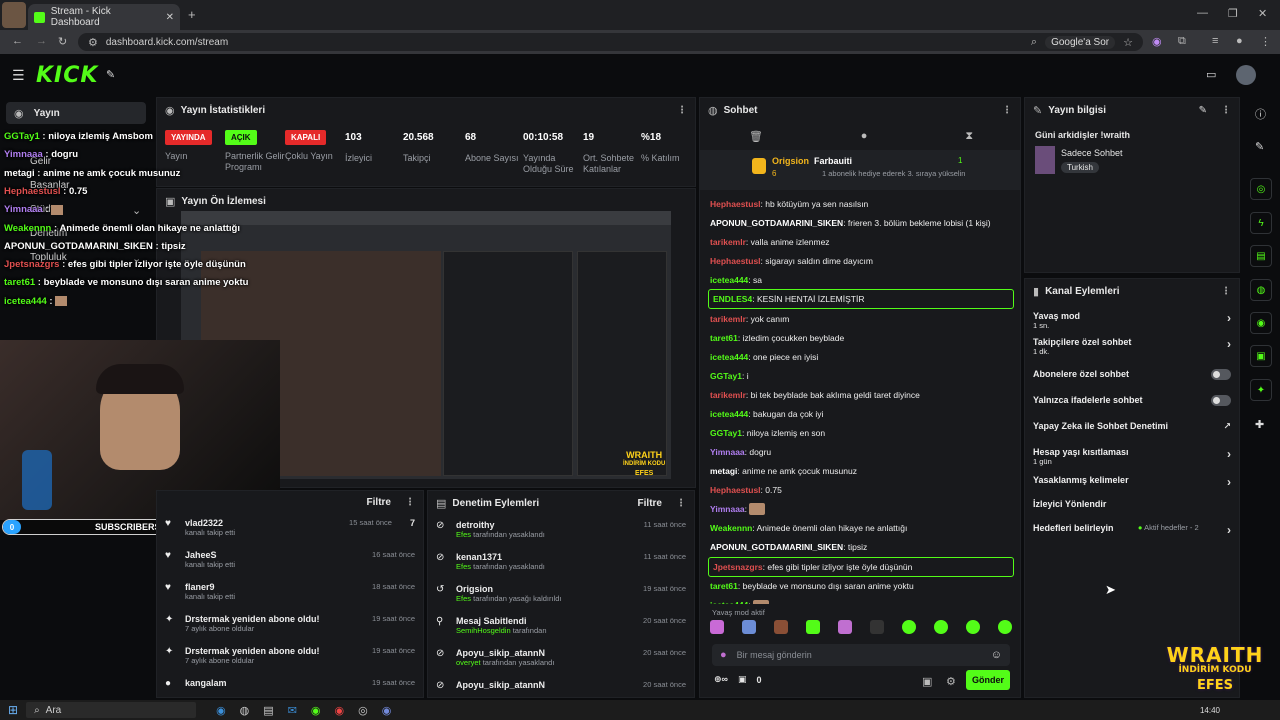 This screenshot has width=1280, height=720. I want to click on rail-document-icon: ▤, so click(1261, 256).